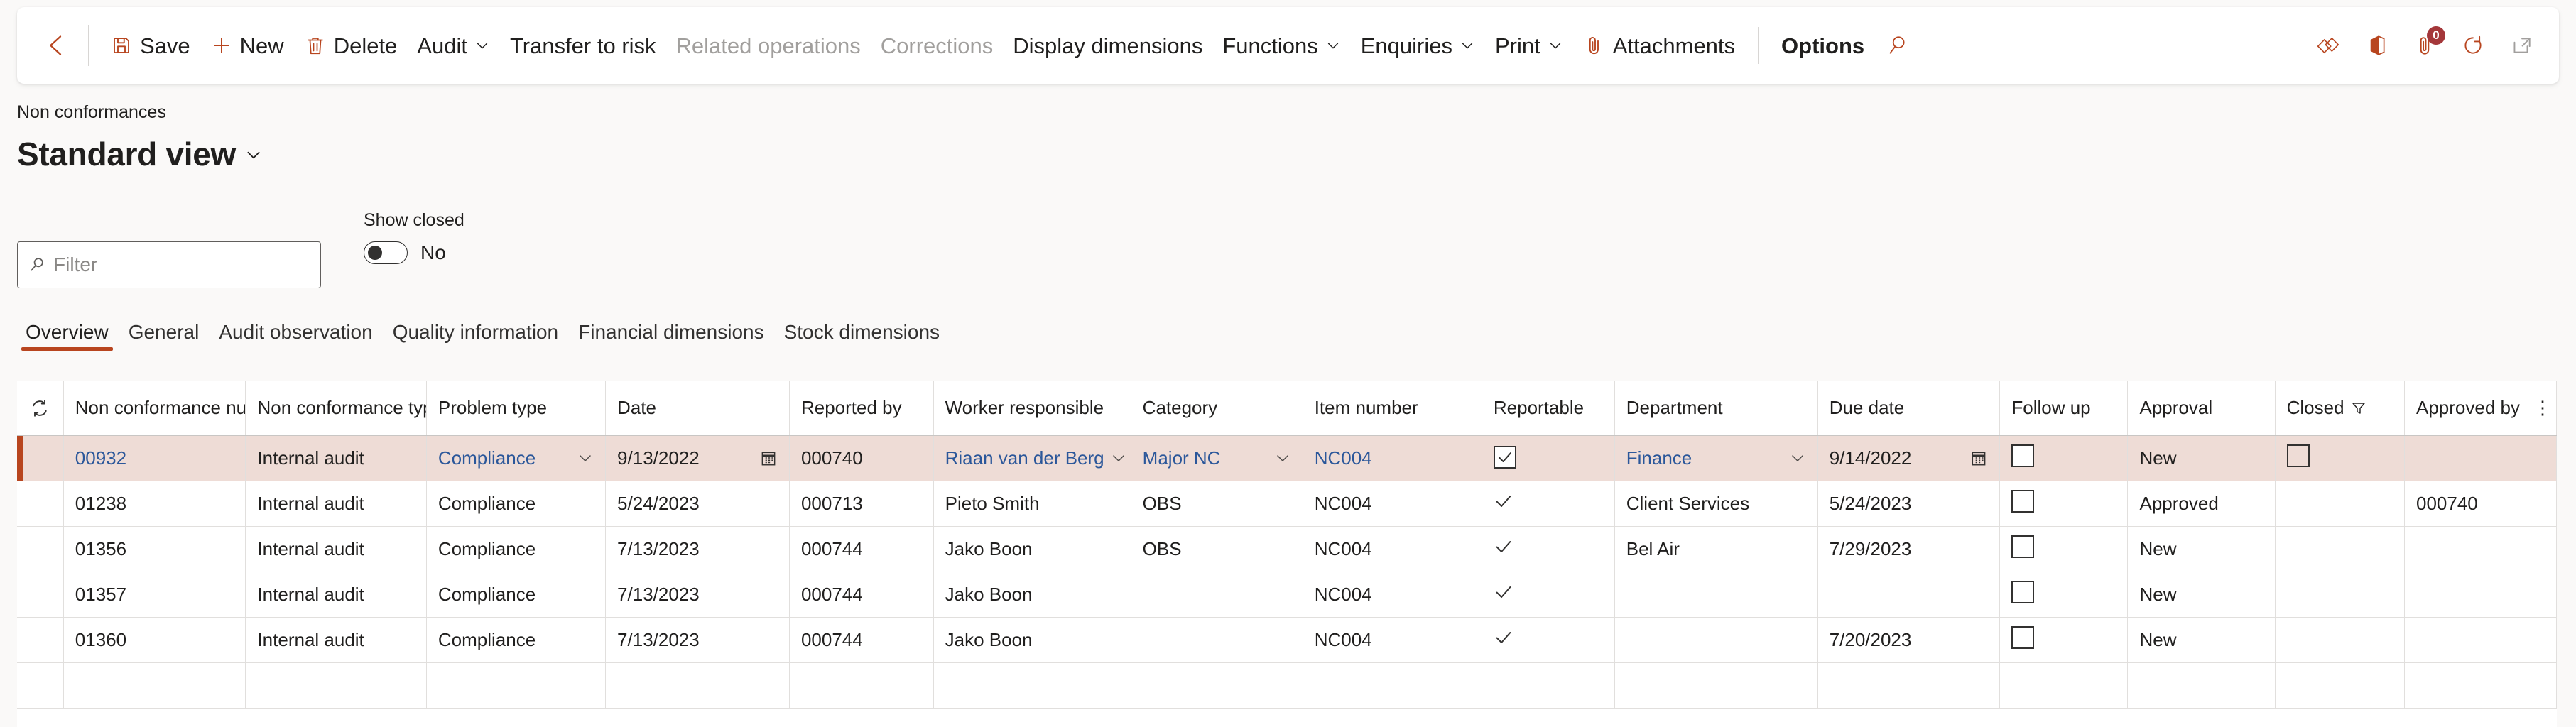 This screenshot has width=2576, height=727. What do you see at coordinates (1393, 408) in the screenshot?
I see `grid-header-item_number: Item number` at bounding box center [1393, 408].